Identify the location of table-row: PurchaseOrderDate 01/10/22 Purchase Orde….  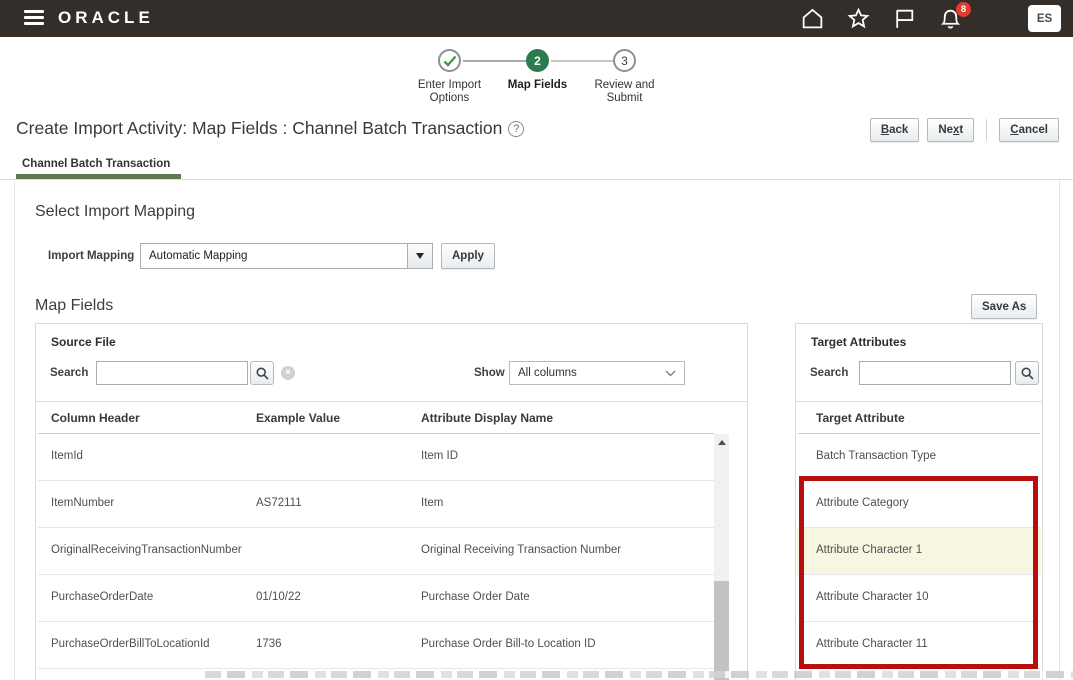
(375, 598).